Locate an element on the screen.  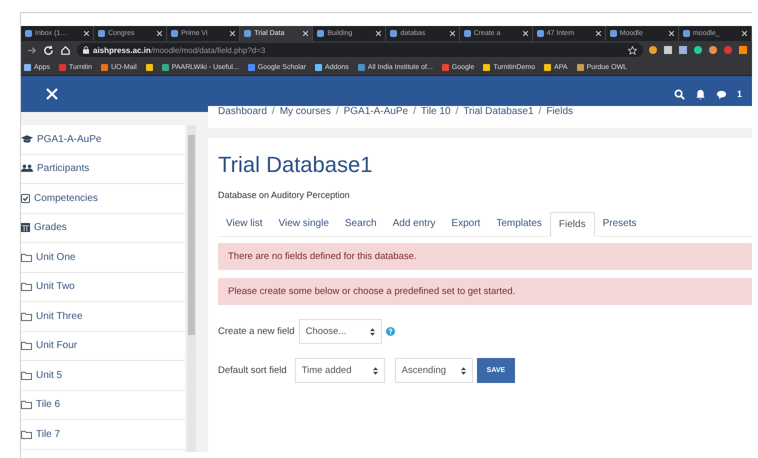
breadcrumb-link: Fields is located at coordinates (560, 111).